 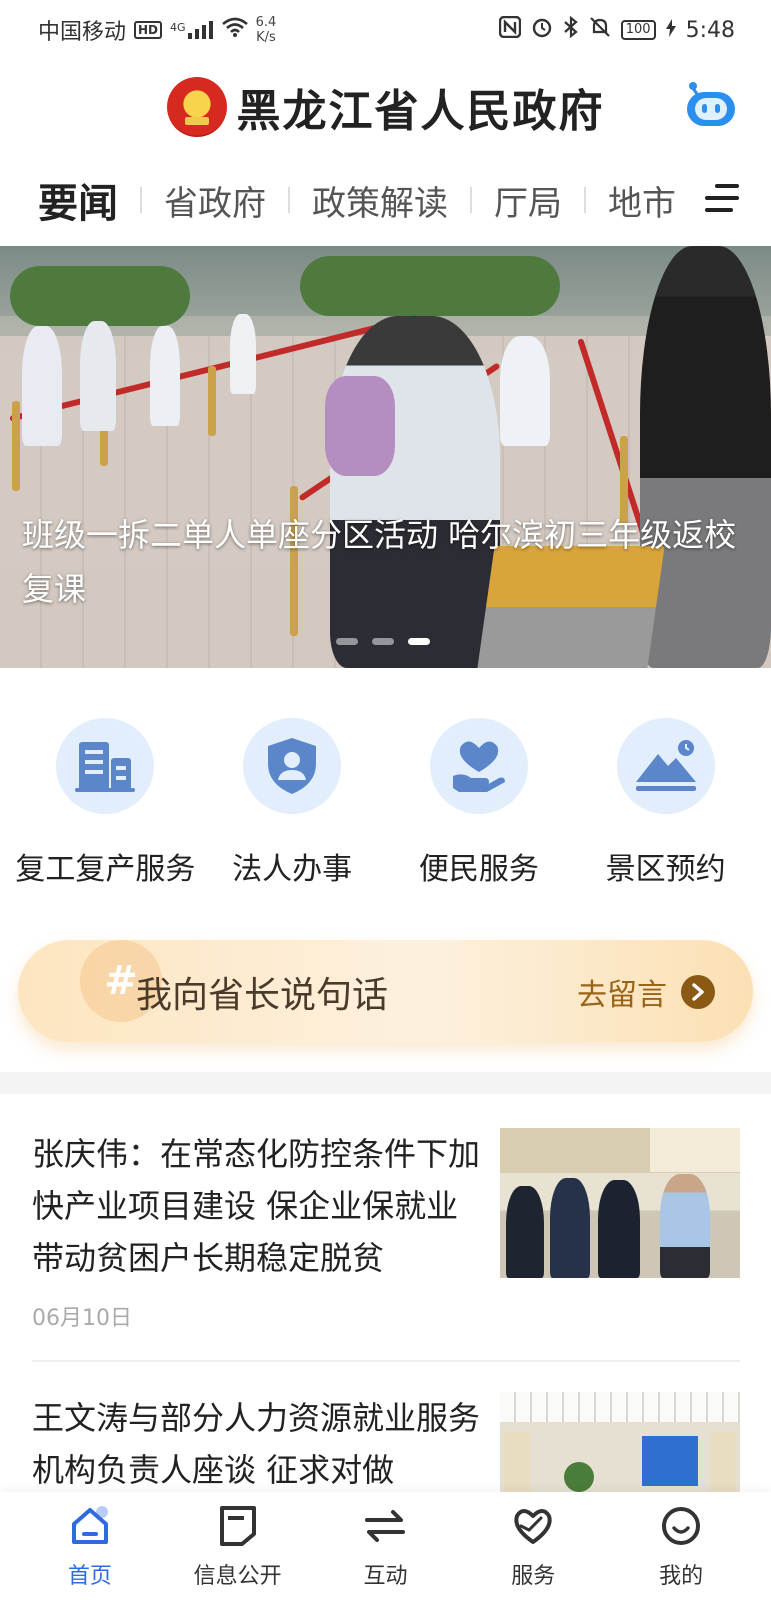 I want to click on service-label: 便民服务, so click(x=478, y=869).